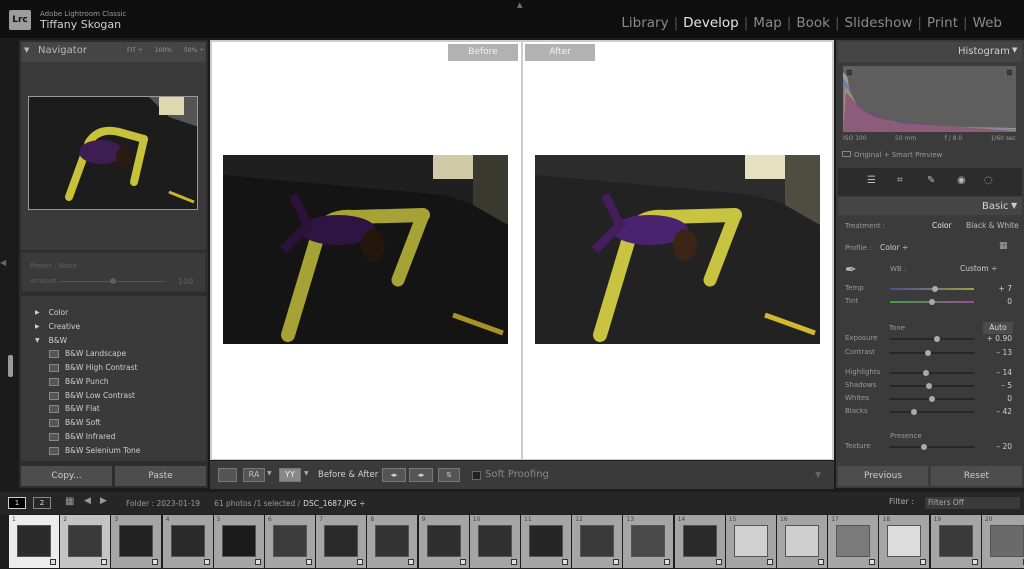 This screenshot has width=1024, height=569. I want to click on slider-value-exposure: + 0.90, so click(997, 338).